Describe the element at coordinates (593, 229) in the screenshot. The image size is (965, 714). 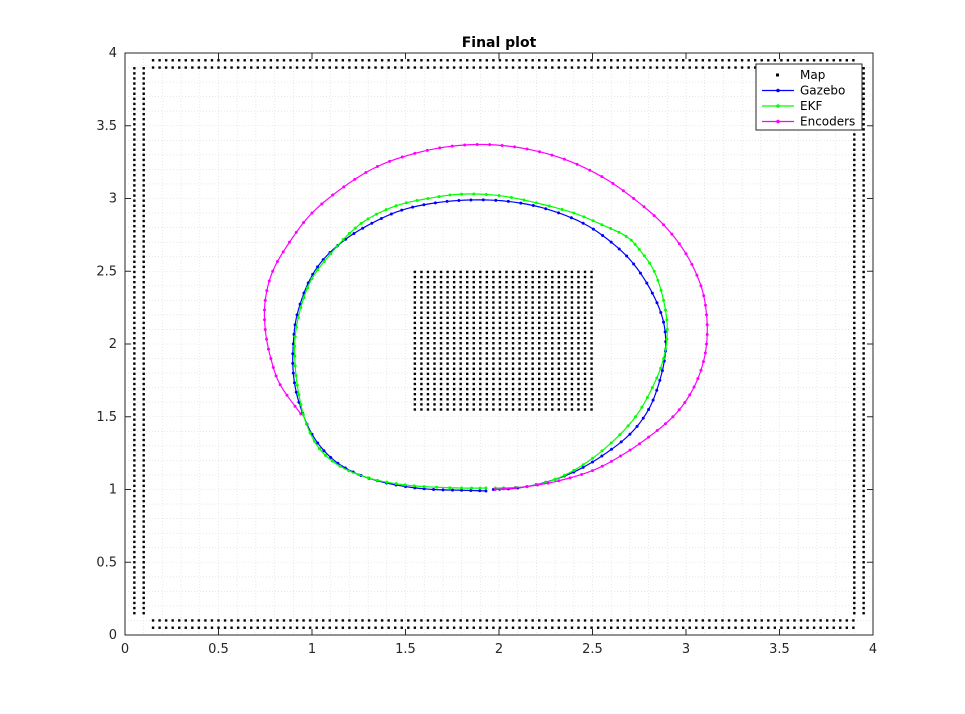
I see `gazebo-point` at that location.